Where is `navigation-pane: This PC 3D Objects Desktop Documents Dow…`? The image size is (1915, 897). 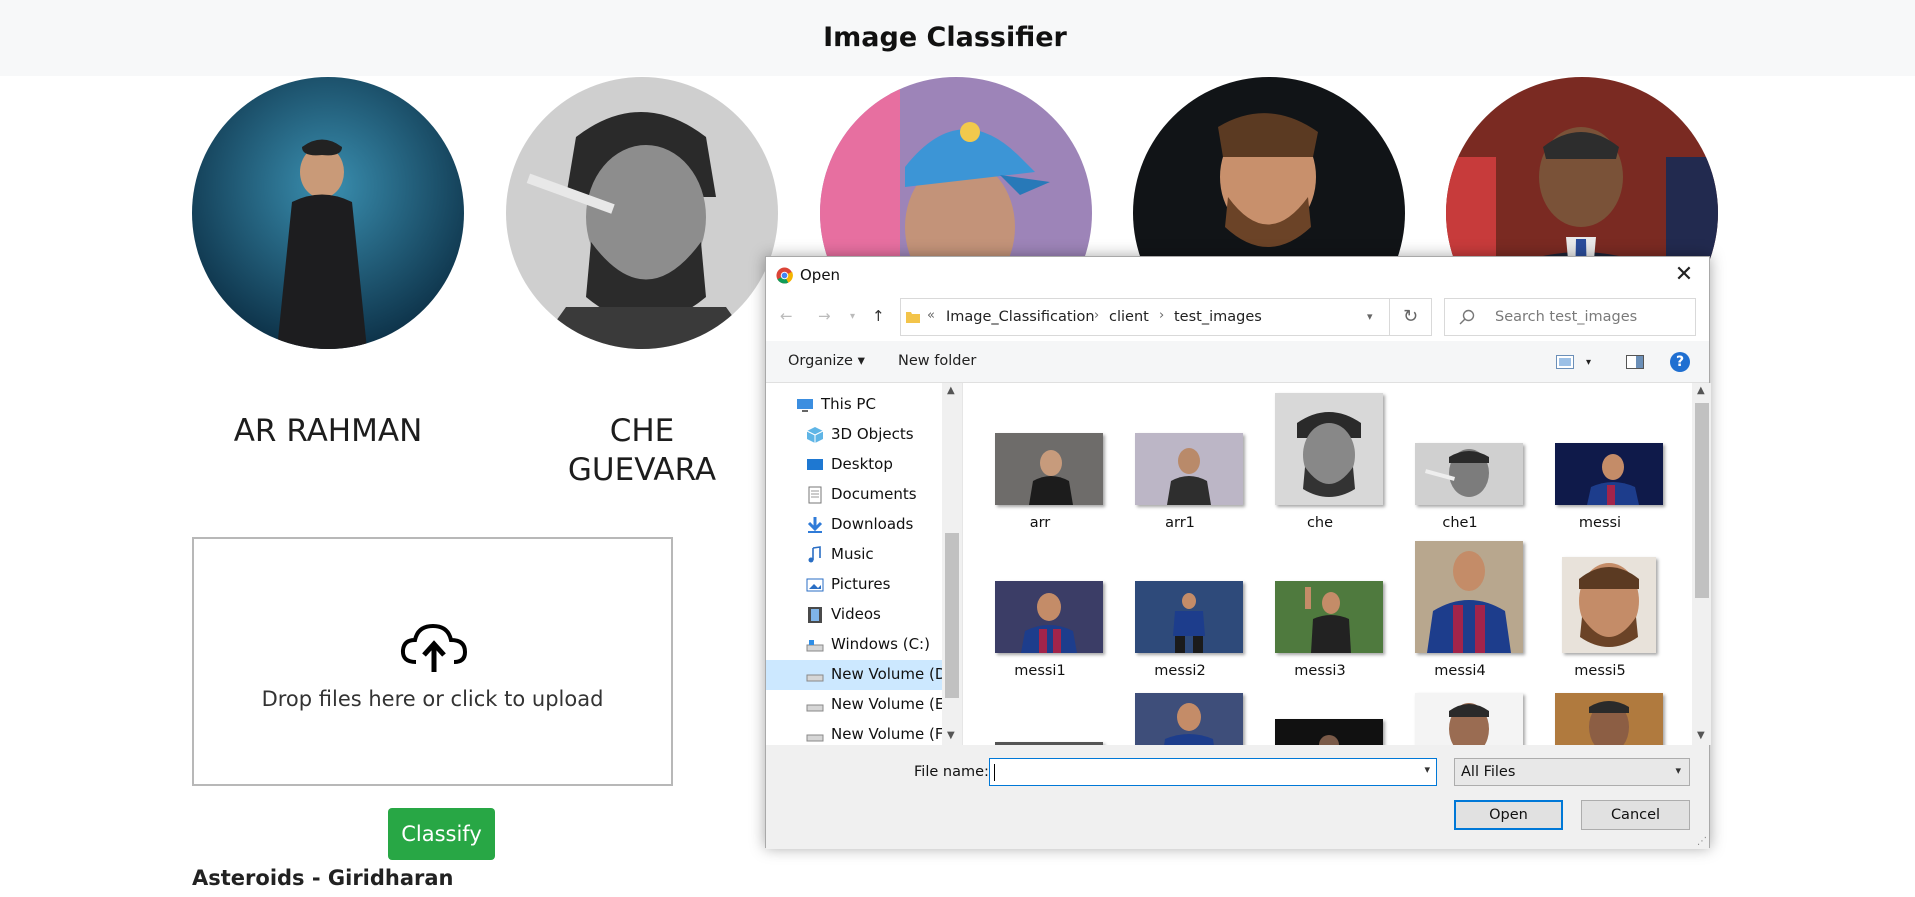
navigation-pane: This PC 3D Objects Desktop Documents Dow… is located at coordinates (864, 564).